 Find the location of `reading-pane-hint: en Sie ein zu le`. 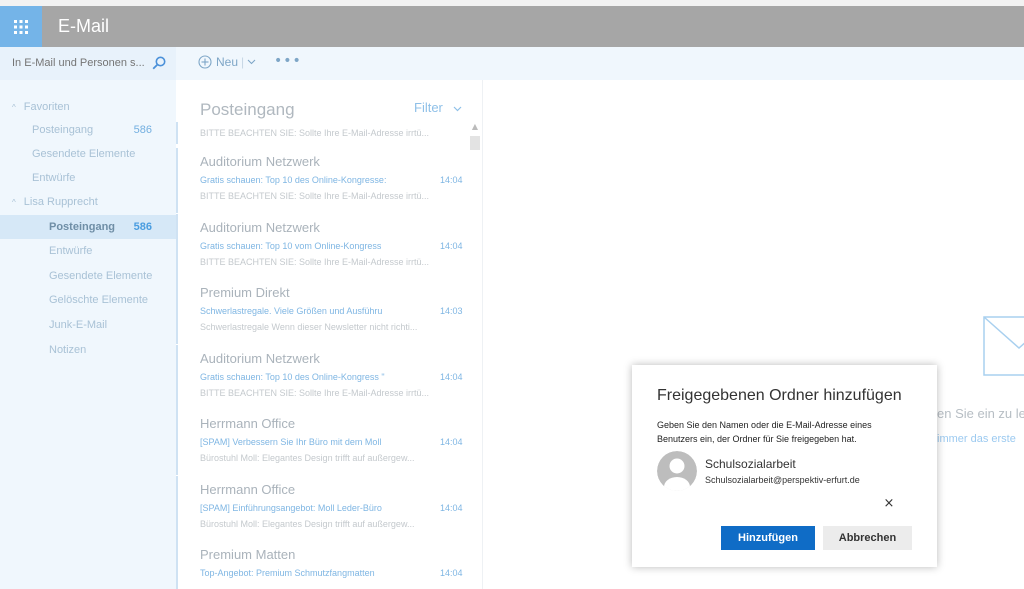

reading-pane-hint: en Sie ein zu le is located at coordinates (980, 413).